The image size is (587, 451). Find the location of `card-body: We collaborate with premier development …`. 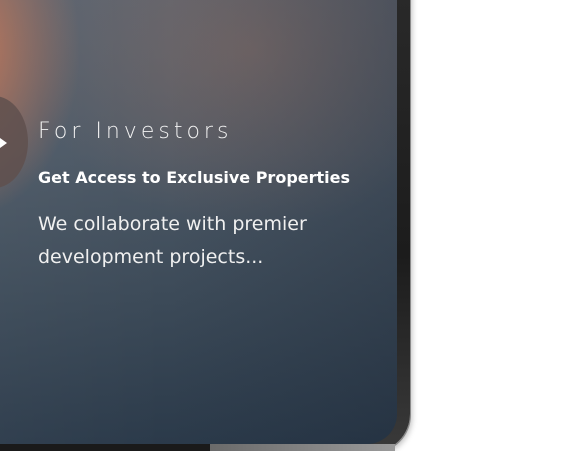

card-body: We collaborate with premier development … is located at coordinates (172, 240).